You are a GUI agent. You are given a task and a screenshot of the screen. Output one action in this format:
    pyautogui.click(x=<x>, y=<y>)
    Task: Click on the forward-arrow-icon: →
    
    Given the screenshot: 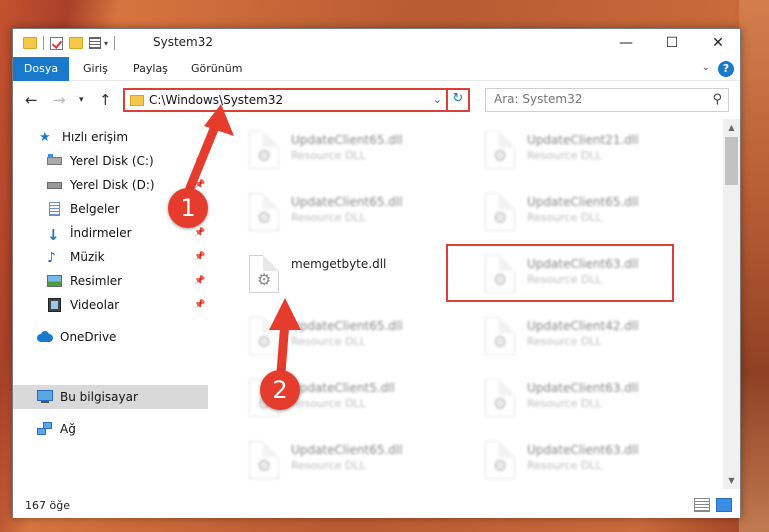 What is the action you would take?
    pyautogui.click(x=59, y=100)
    